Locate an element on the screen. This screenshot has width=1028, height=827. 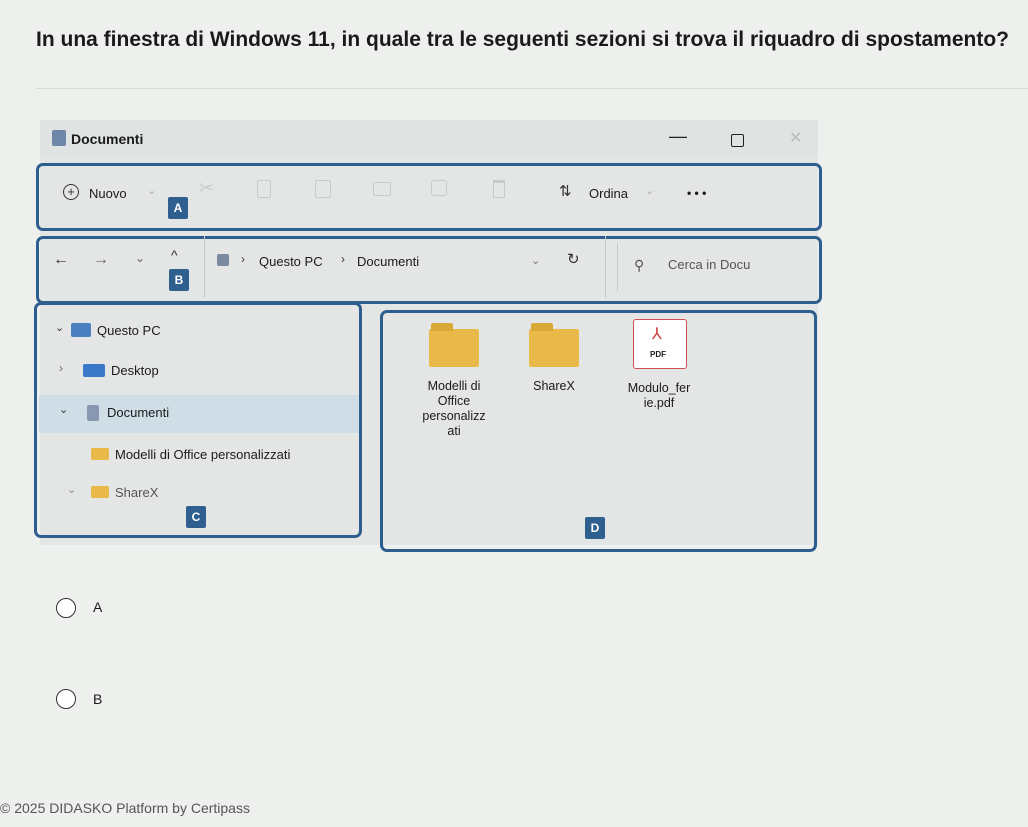
close-button: ✕ is located at coordinates (795, 138).